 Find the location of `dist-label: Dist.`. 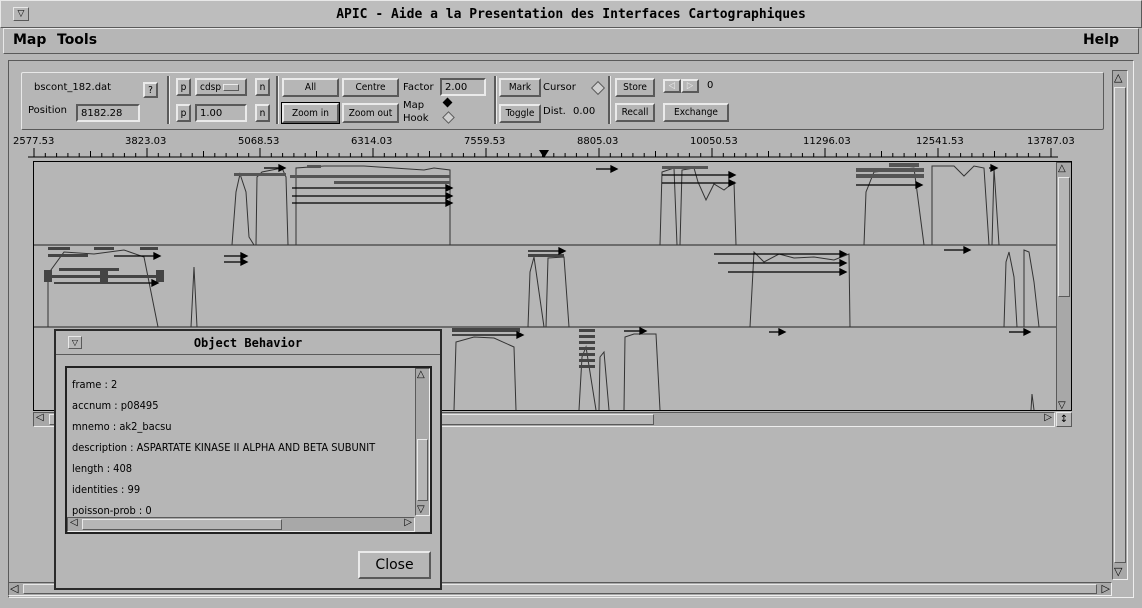

dist-label: Dist. is located at coordinates (554, 111).